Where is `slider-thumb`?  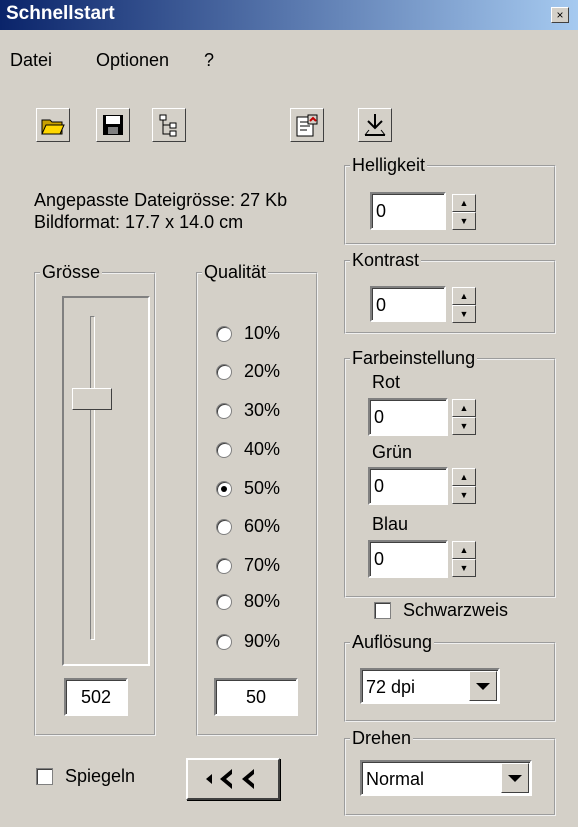
slider-thumb is located at coordinates (92, 399).